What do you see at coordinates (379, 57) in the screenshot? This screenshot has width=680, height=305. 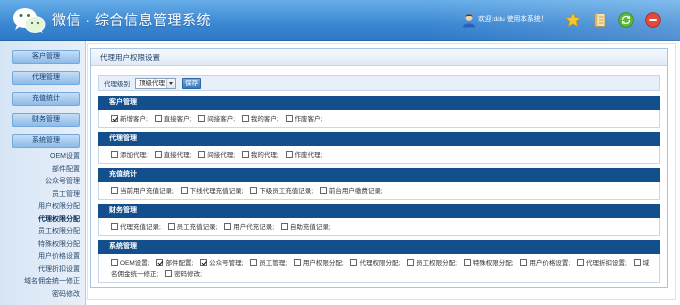 I see `page-title: 代理用户权限设置` at bounding box center [379, 57].